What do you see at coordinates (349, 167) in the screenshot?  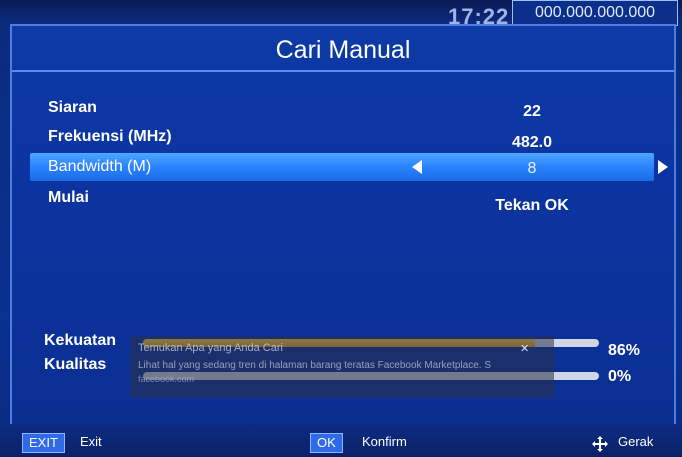 I see `setting-row-bandwidth: Bandwidth (M) 8` at bounding box center [349, 167].